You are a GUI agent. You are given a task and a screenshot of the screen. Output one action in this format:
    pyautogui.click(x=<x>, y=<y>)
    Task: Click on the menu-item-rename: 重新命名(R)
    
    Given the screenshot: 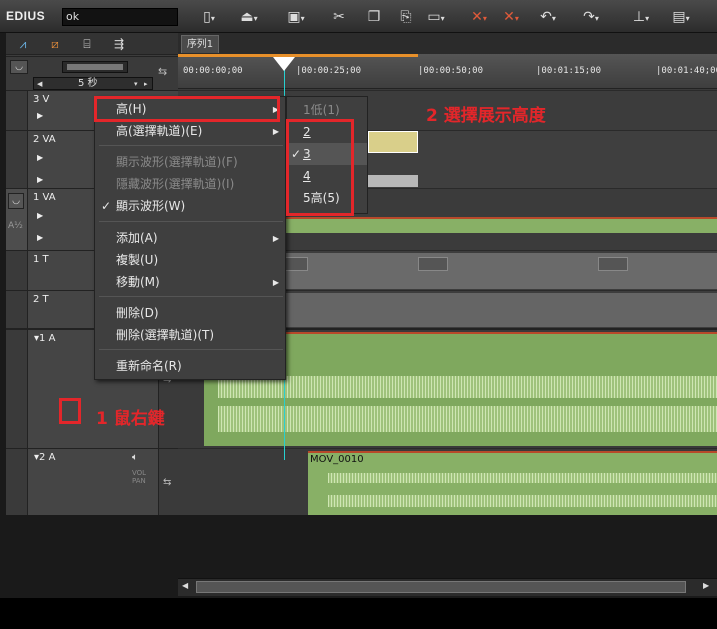 What is the action you would take?
    pyautogui.click(x=191, y=366)
    